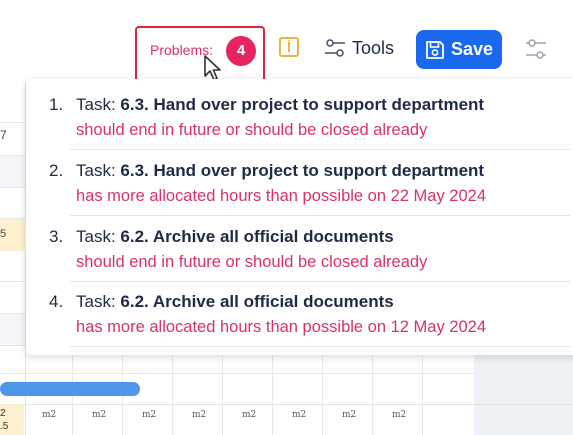 Image resolution: width=573 pixels, height=435 pixels. Describe the element at coordinates (289, 47) in the screenshot. I see `info-icon` at that location.